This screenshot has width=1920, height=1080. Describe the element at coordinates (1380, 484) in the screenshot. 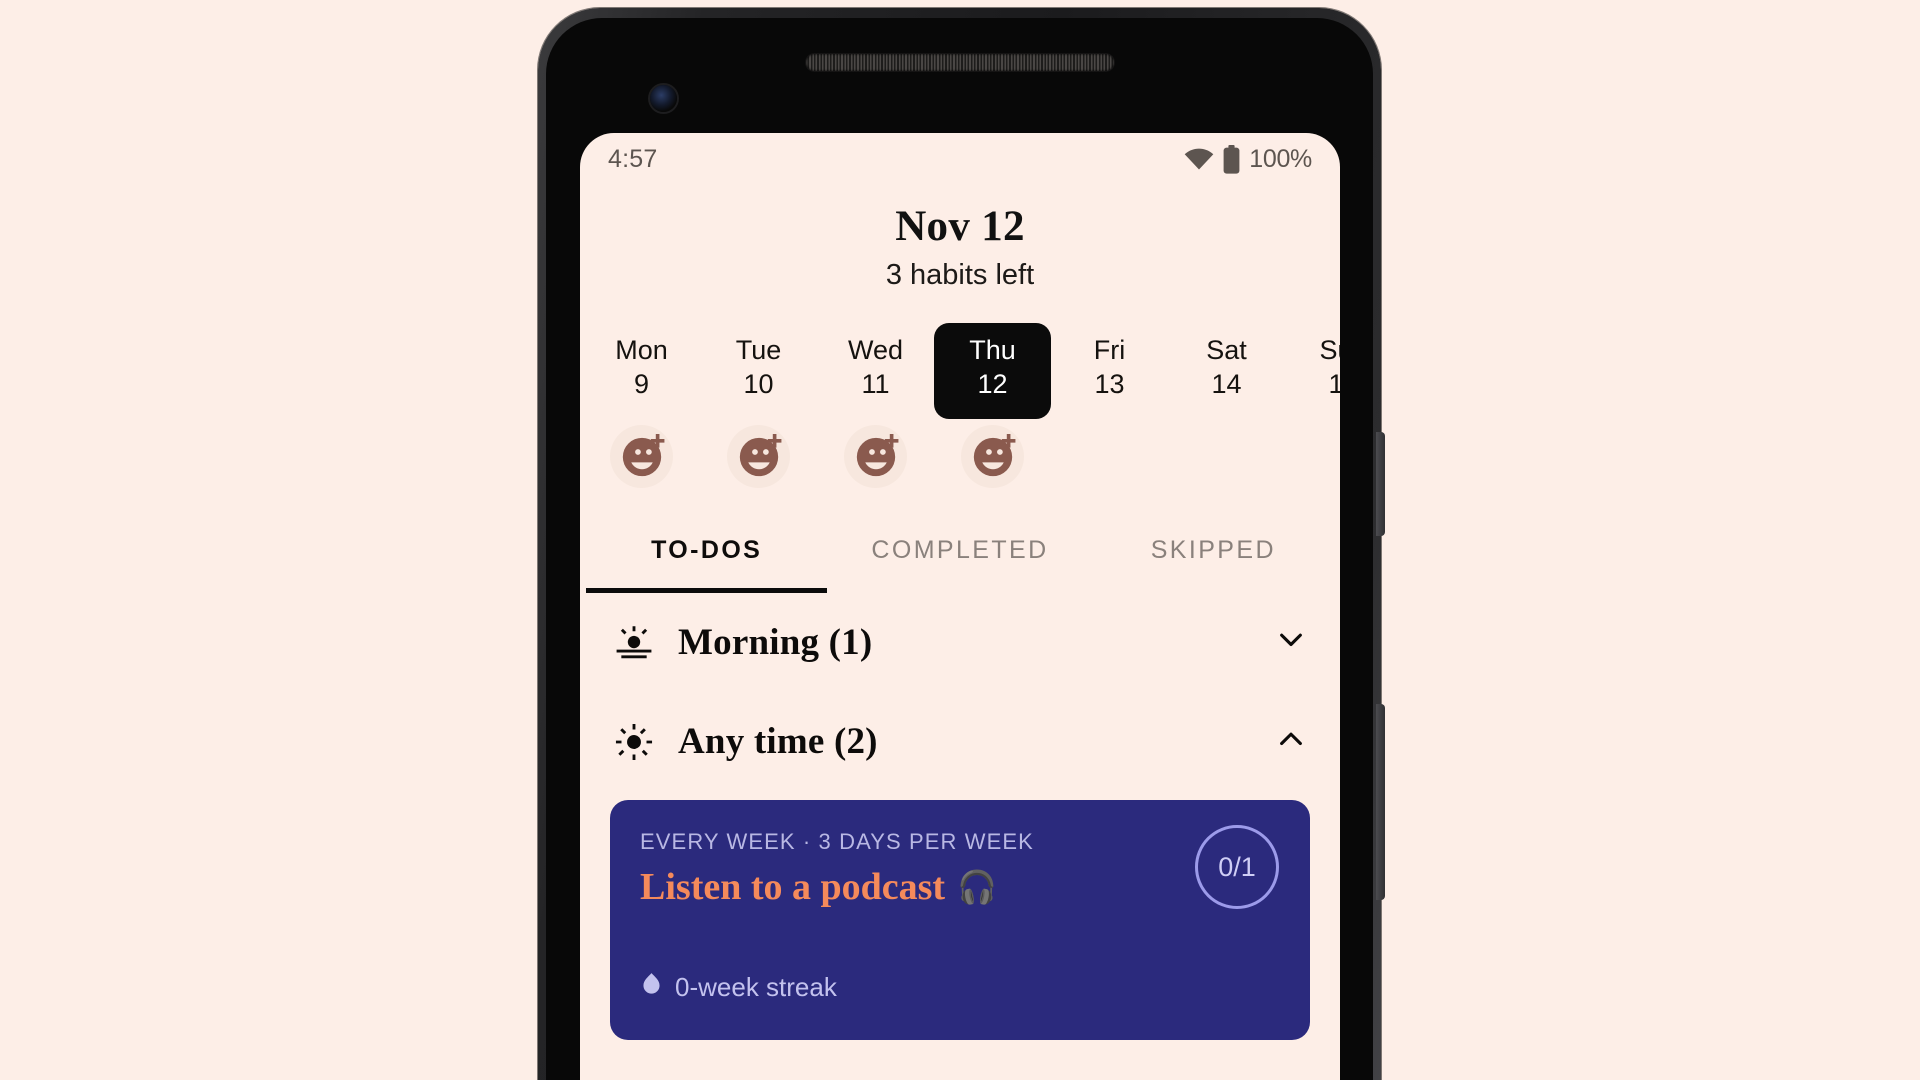

I see `power-button` at that location.